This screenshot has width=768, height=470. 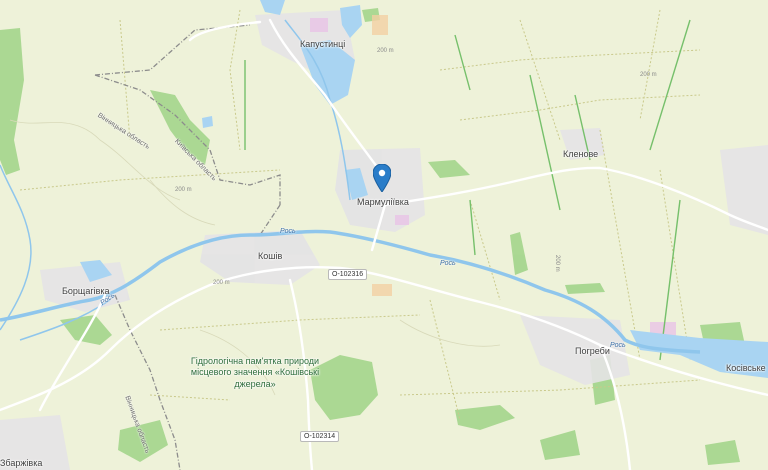 What do you see at coordinates (746, 368) in the screenshot?
I see `place-label-kosivske: Косівське` at bounding box center [746, 368].